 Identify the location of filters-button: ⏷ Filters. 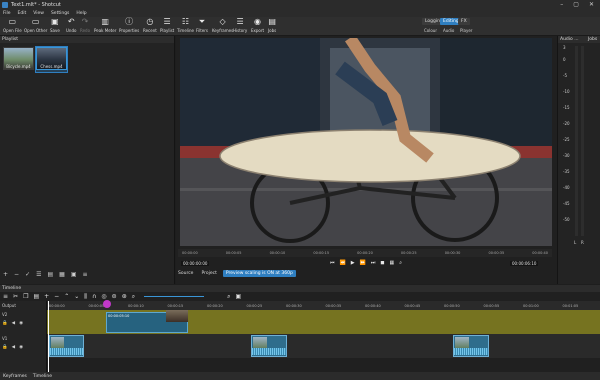
(202, 26).